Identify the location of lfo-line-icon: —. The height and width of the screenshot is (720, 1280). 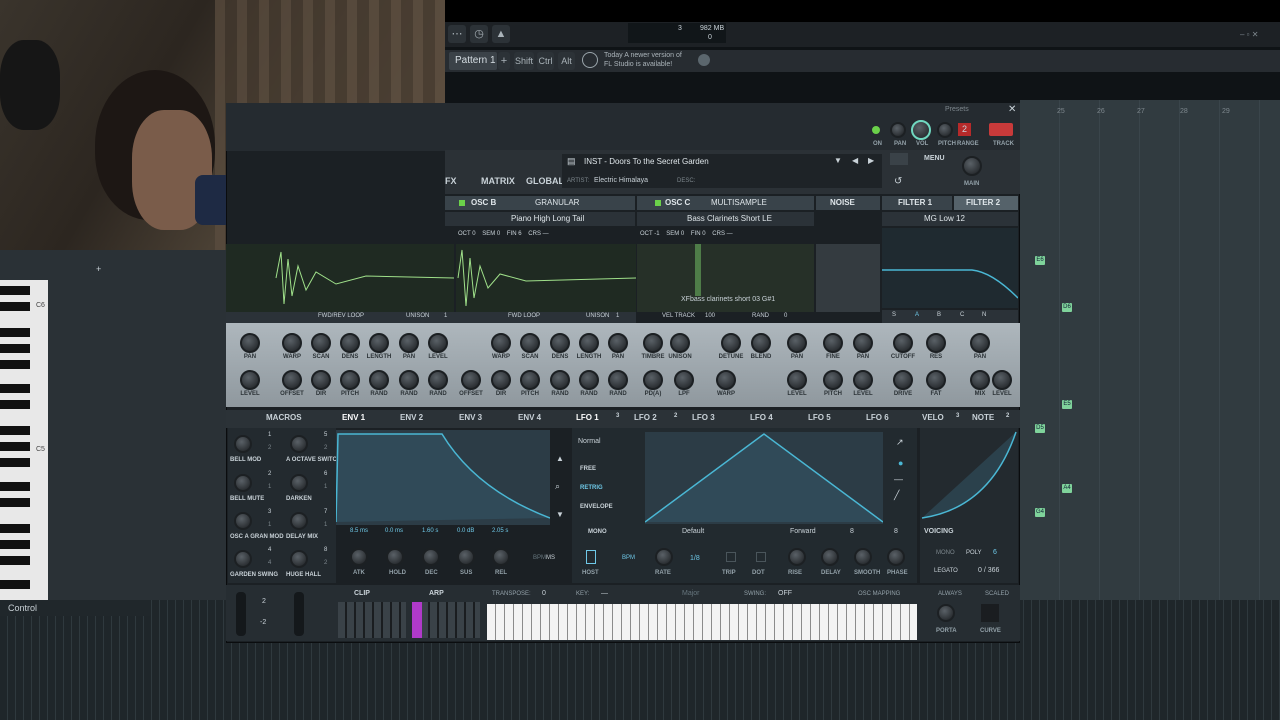
(898, 479).